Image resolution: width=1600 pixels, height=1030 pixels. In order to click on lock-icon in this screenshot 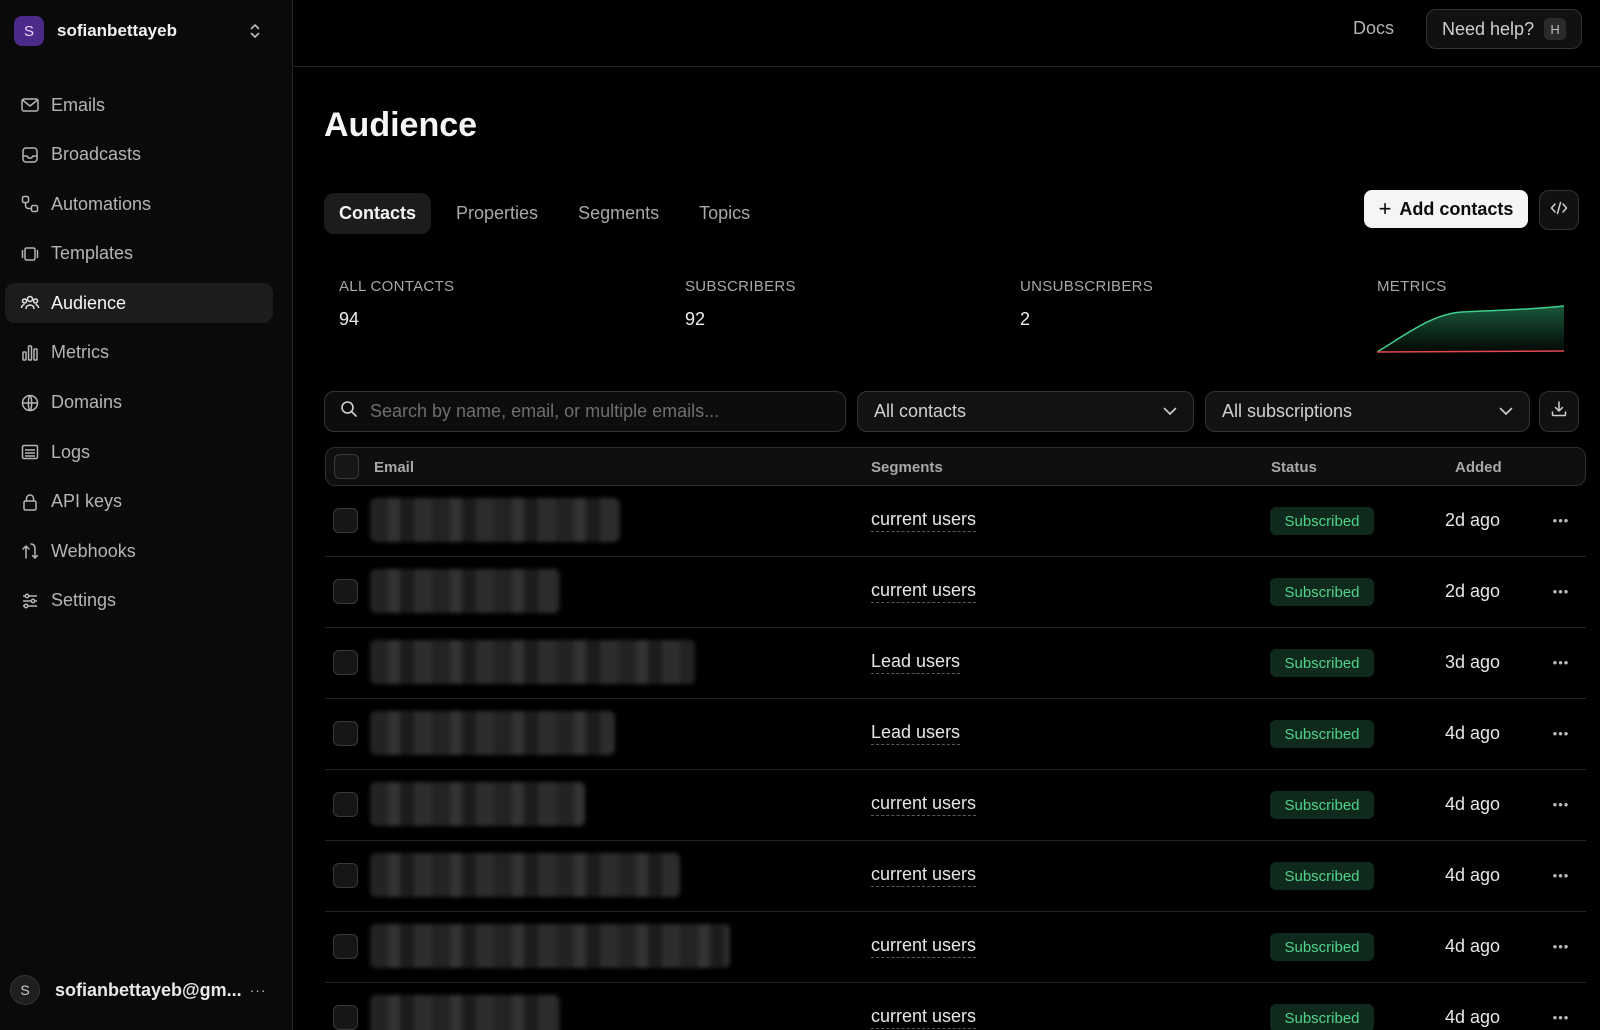, I will do `click(30, 502)`.